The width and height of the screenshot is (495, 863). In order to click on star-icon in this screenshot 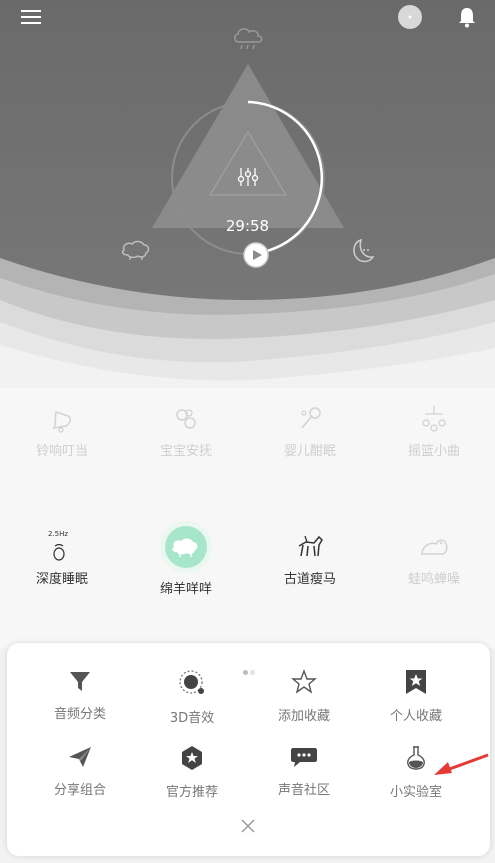, I will do `click(304, 681)`.